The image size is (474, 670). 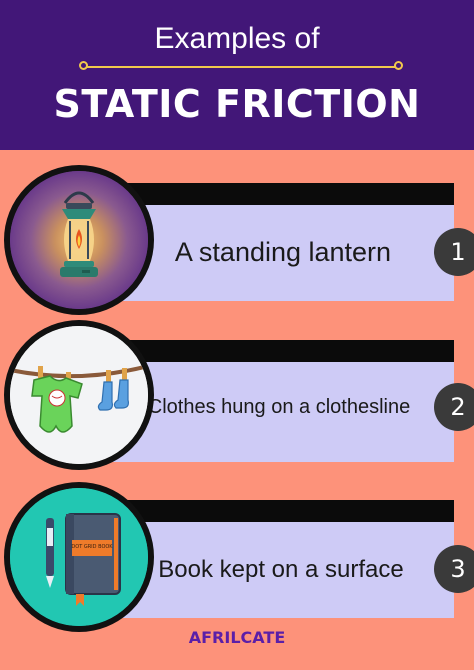 I want to click on divider-dot-left, so click(x=83, y=65).